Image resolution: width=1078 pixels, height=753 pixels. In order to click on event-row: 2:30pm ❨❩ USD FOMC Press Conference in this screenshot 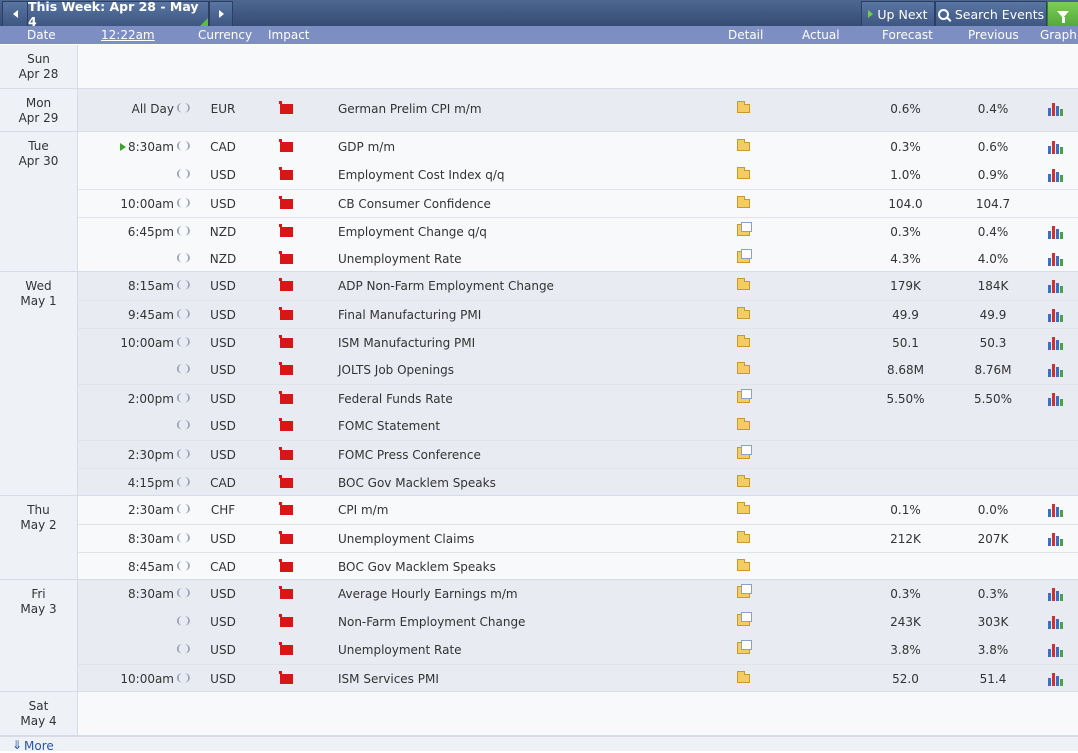, I will do `click(578, 454)`.